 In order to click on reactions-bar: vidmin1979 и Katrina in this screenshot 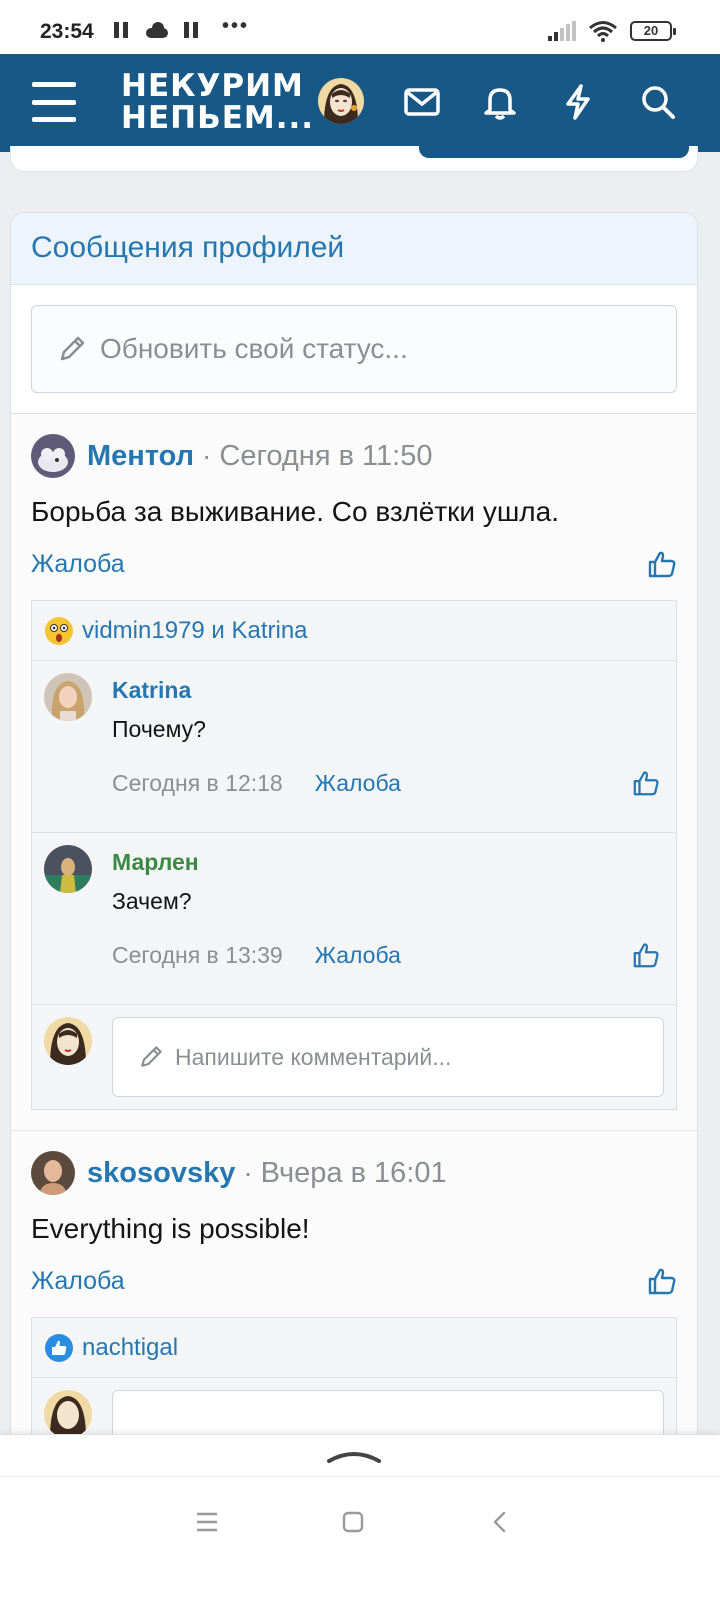, I will do `click(354, 631)`.